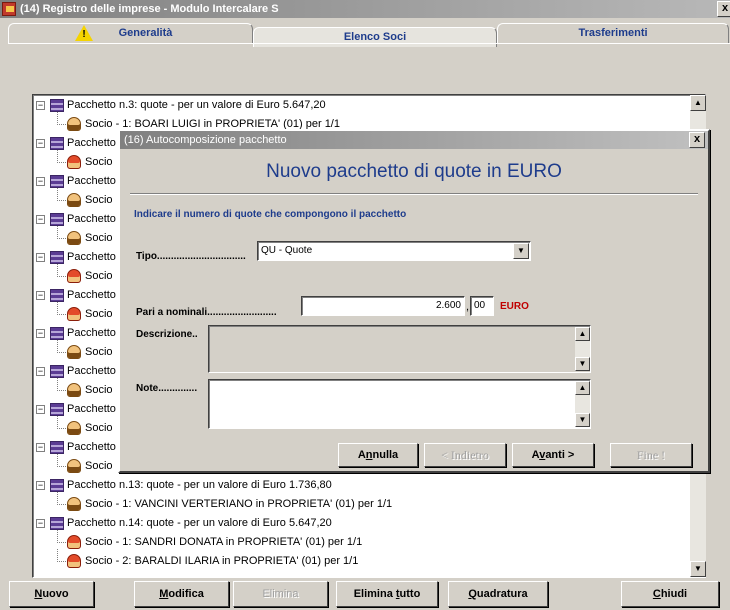 The height and width of the screenshot is (610, 730). I want to click on tab-elenco-soci-label: Elenco Soci, so click(375, 37).